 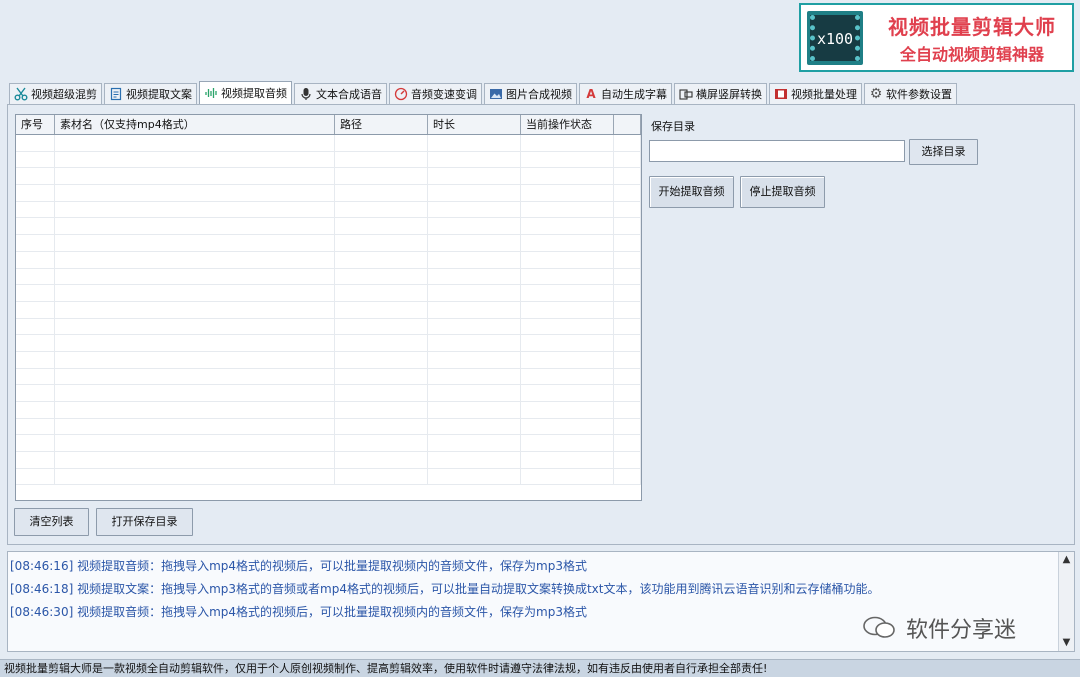 What do you see at coordinates (686, 94) in the screenshot?
I see `rotate-screen-icon` at bounding box center [686, 94].